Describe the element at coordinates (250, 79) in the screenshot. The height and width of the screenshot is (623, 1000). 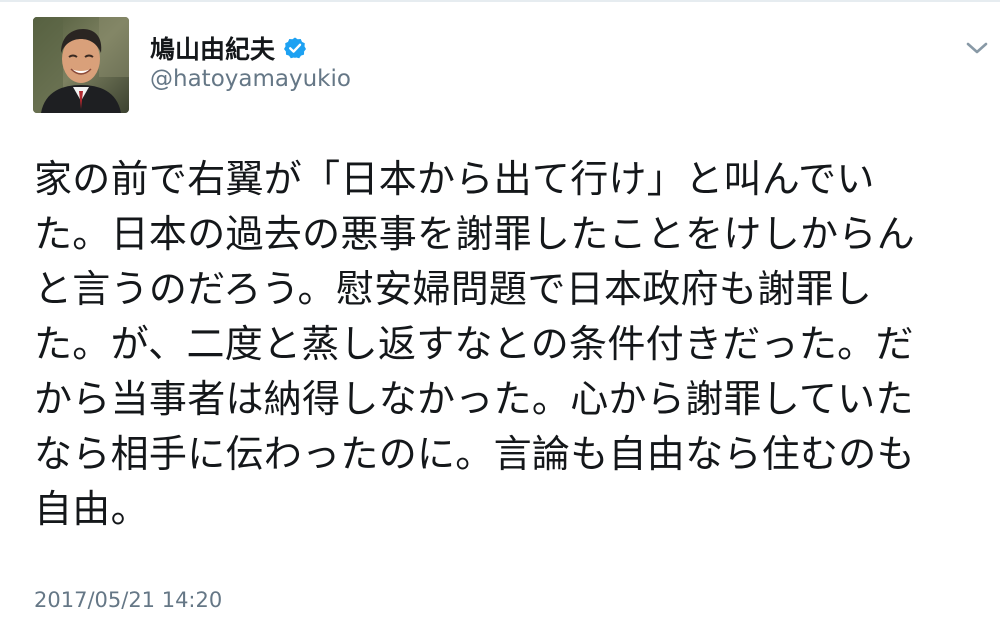
I see `user-handle: @hatoyamayukio` at that location.